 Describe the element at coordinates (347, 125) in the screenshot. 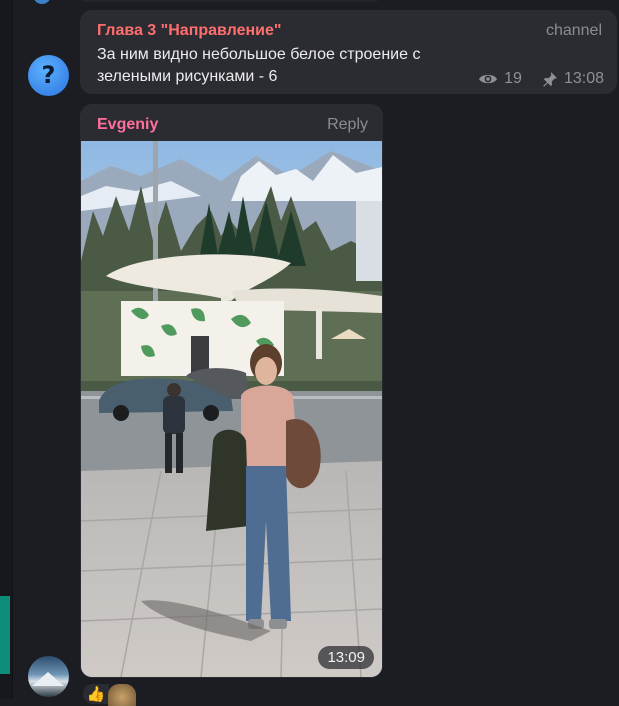

I see `reply-button: Reply` at that location.